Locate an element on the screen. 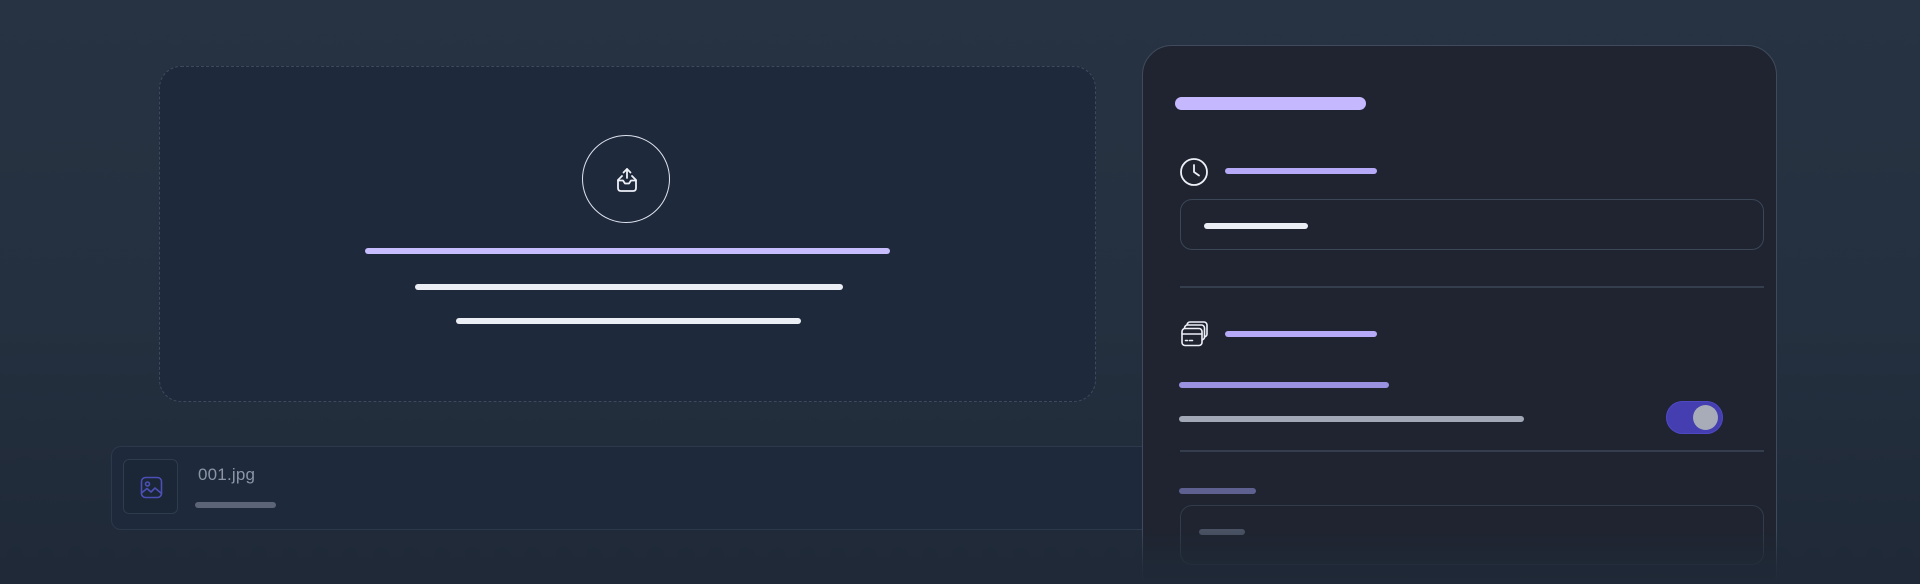 The width and height of the screenshot is (1920, 584). section-3-label-placeholder is located at coordinates (1217, 491).